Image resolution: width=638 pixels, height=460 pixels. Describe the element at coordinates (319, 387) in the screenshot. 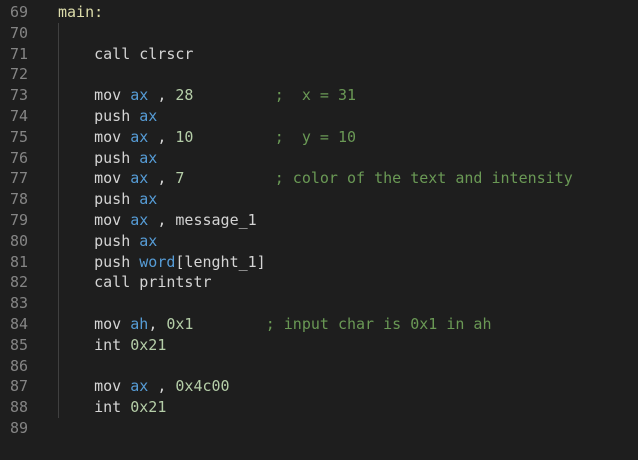

I see `code-line: 87 mov ax , 0x4c00` at that location.